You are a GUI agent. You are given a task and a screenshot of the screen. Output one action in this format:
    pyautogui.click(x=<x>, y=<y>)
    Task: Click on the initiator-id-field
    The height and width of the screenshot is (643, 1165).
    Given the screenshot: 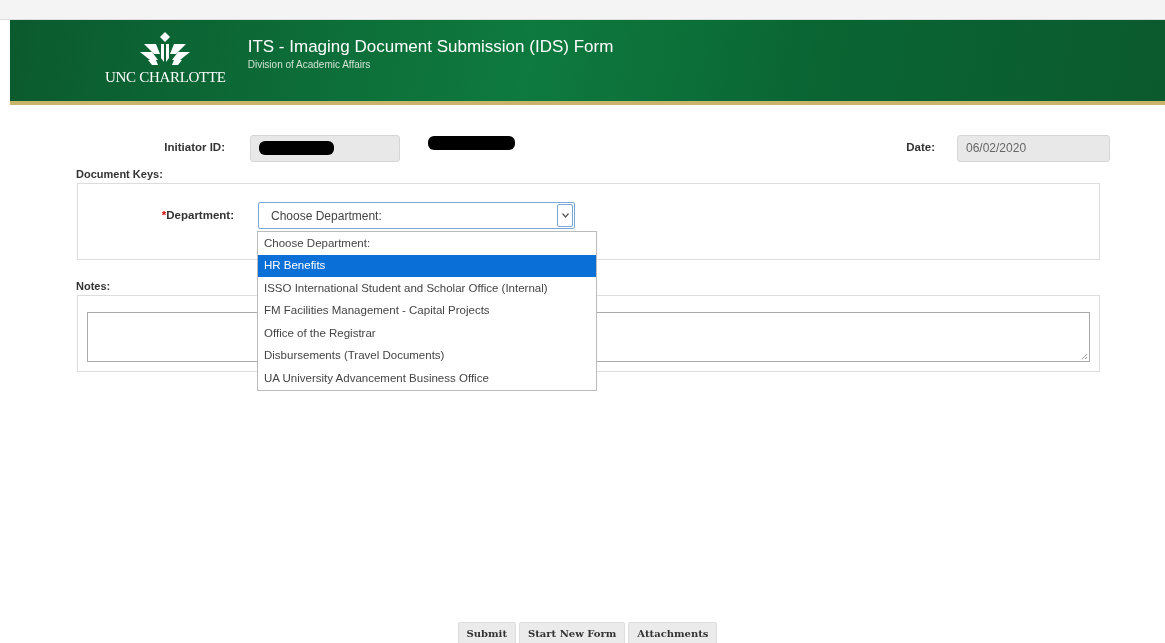 What is the action you would take?
    pyautogui.click(x=325, y=148)
    